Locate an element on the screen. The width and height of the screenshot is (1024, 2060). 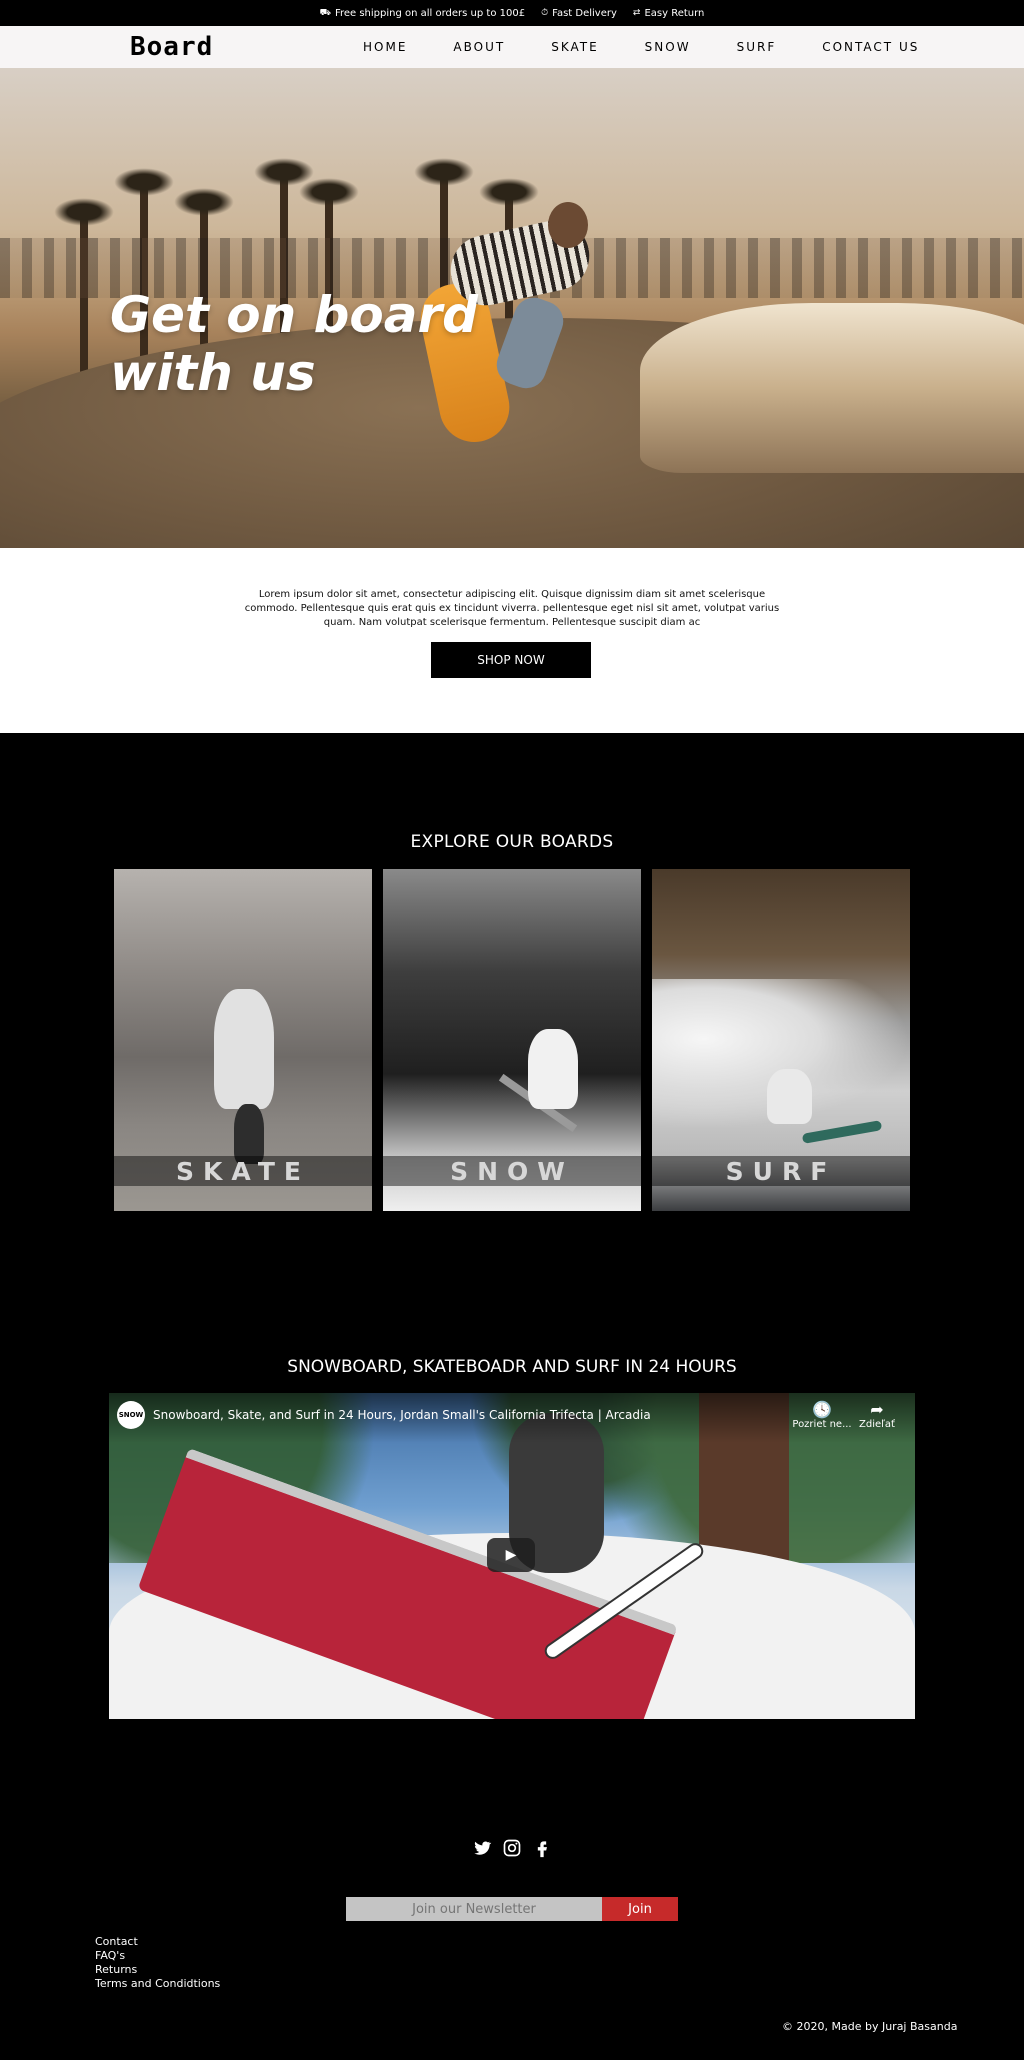
twitter-icon is located at coordinates (482, 1848).